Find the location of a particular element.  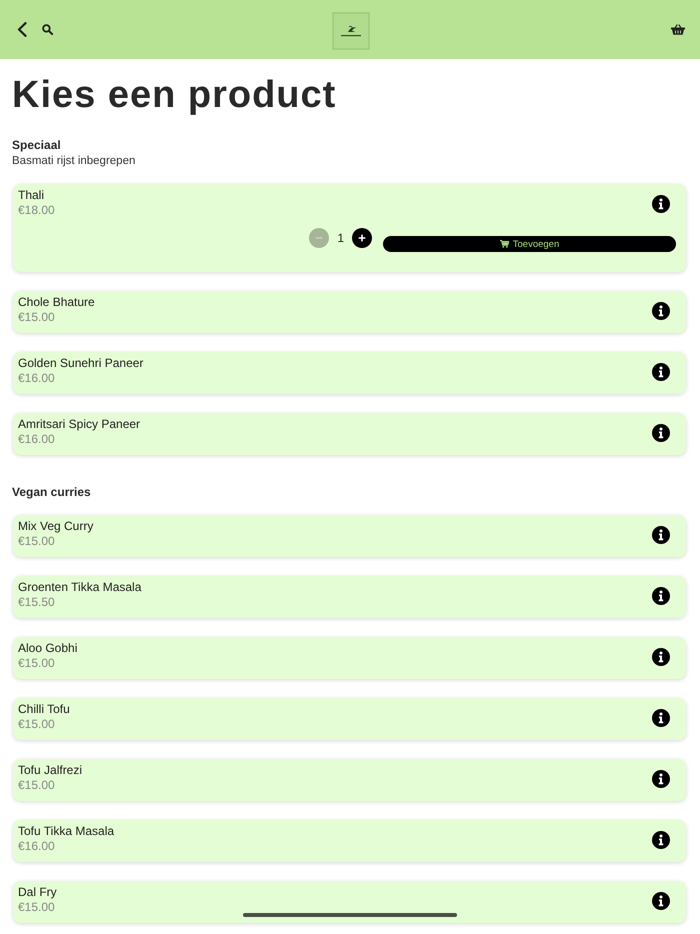

product-name: Mix Veg Curry is located at coordinates (56, 526).